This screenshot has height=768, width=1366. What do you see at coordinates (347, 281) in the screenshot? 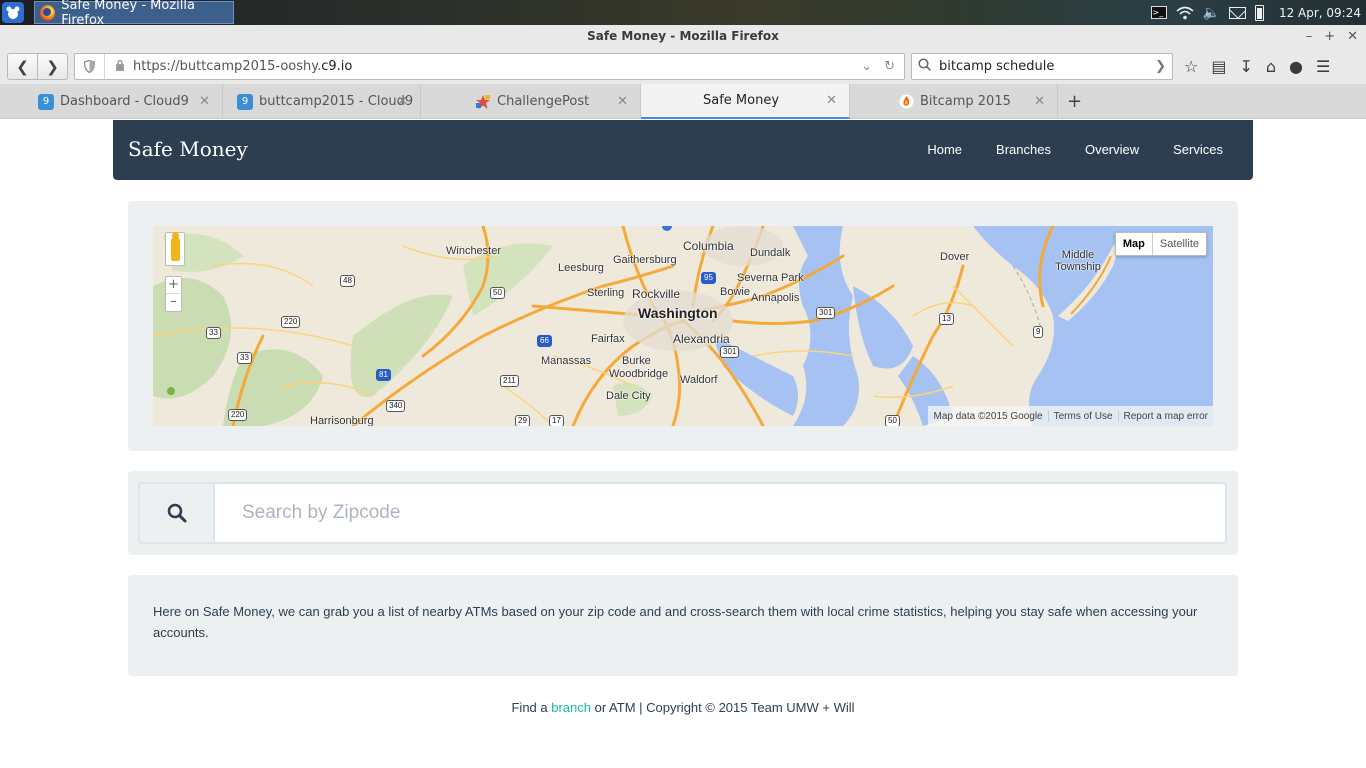
I see `route-shield: 48` at bounding box center [347, 281].